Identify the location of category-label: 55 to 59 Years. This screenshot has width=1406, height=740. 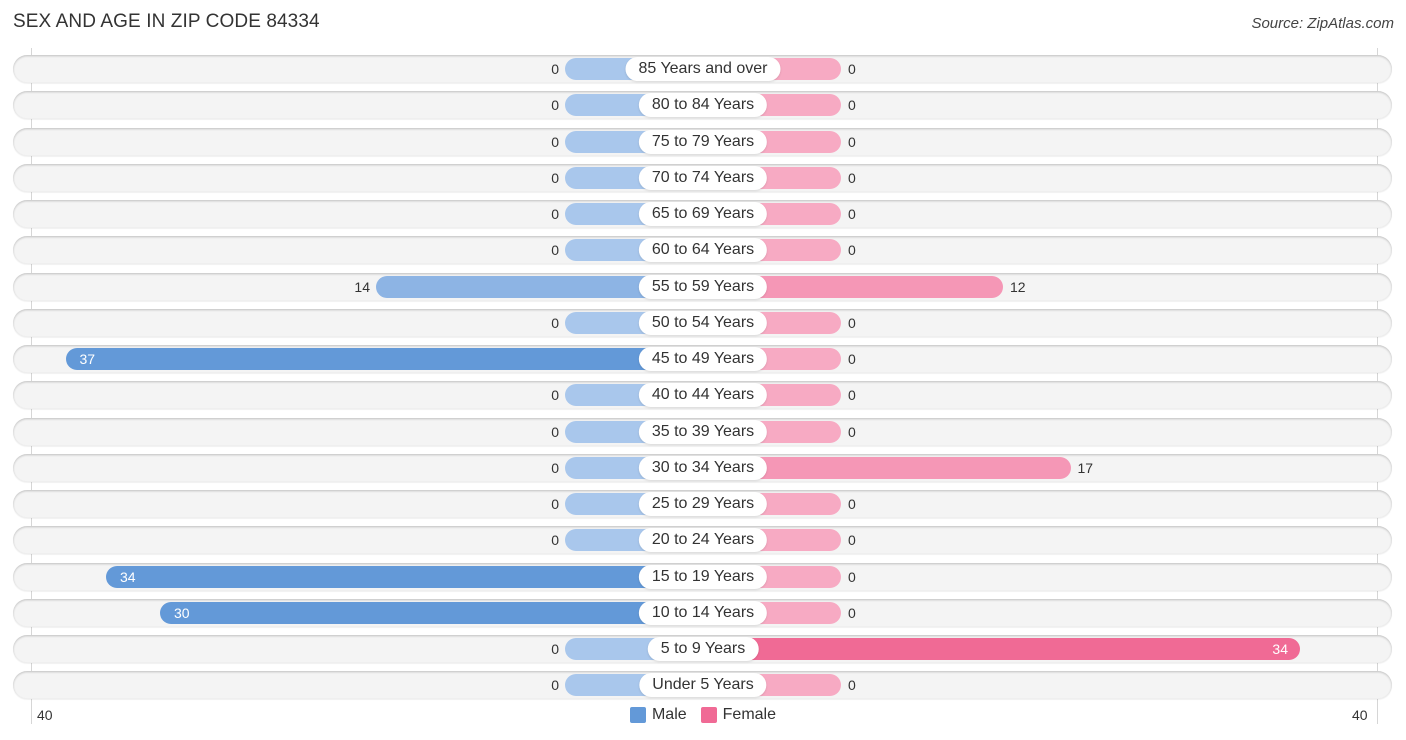
(703, 287).